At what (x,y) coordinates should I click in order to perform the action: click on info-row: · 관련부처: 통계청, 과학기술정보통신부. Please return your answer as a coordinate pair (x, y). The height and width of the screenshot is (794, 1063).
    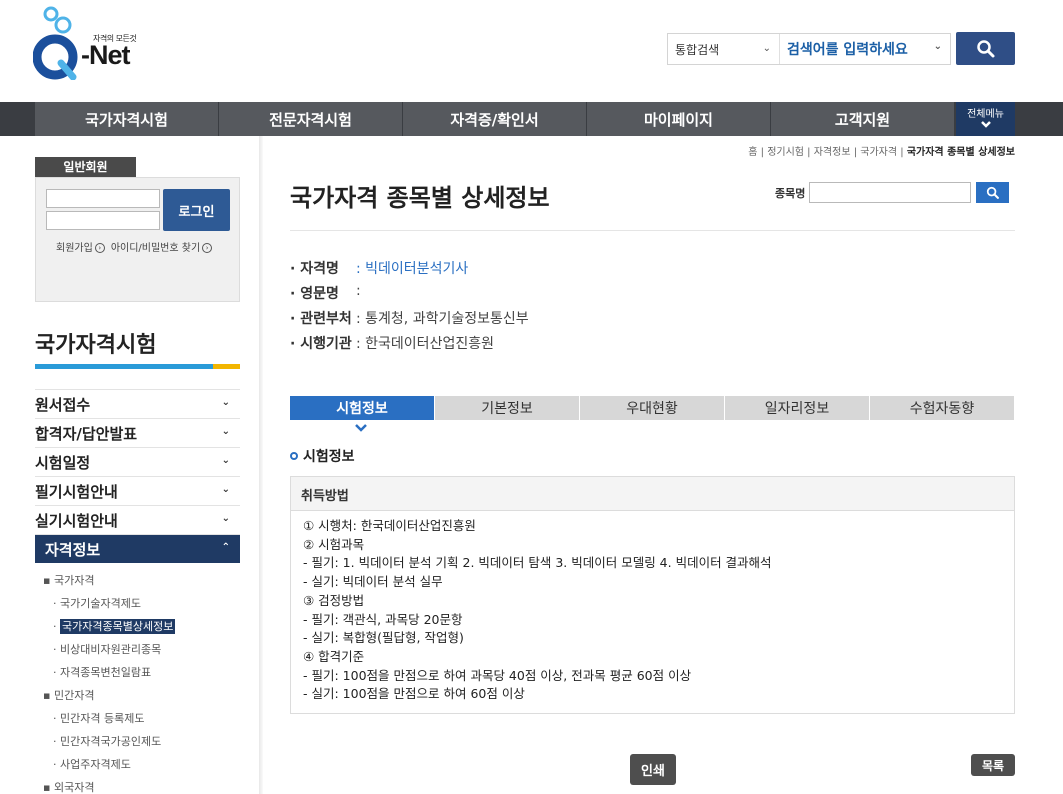
    Looking at the image, I should click on (409, 320).